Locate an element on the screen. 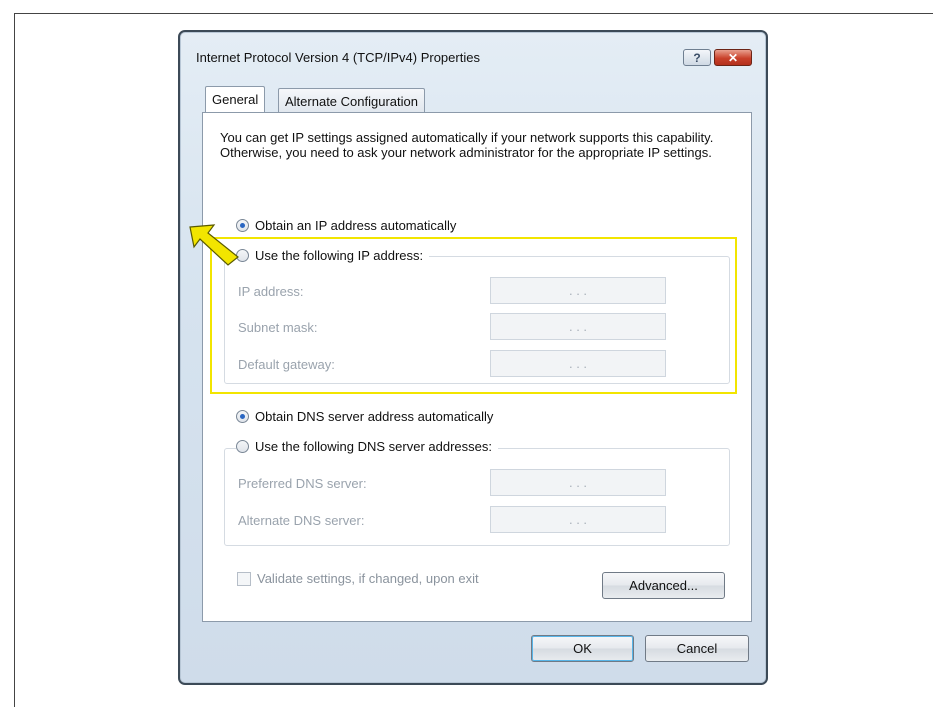 The image size is (933, 707). ok-button: OK is located at coordinates (582, 648).